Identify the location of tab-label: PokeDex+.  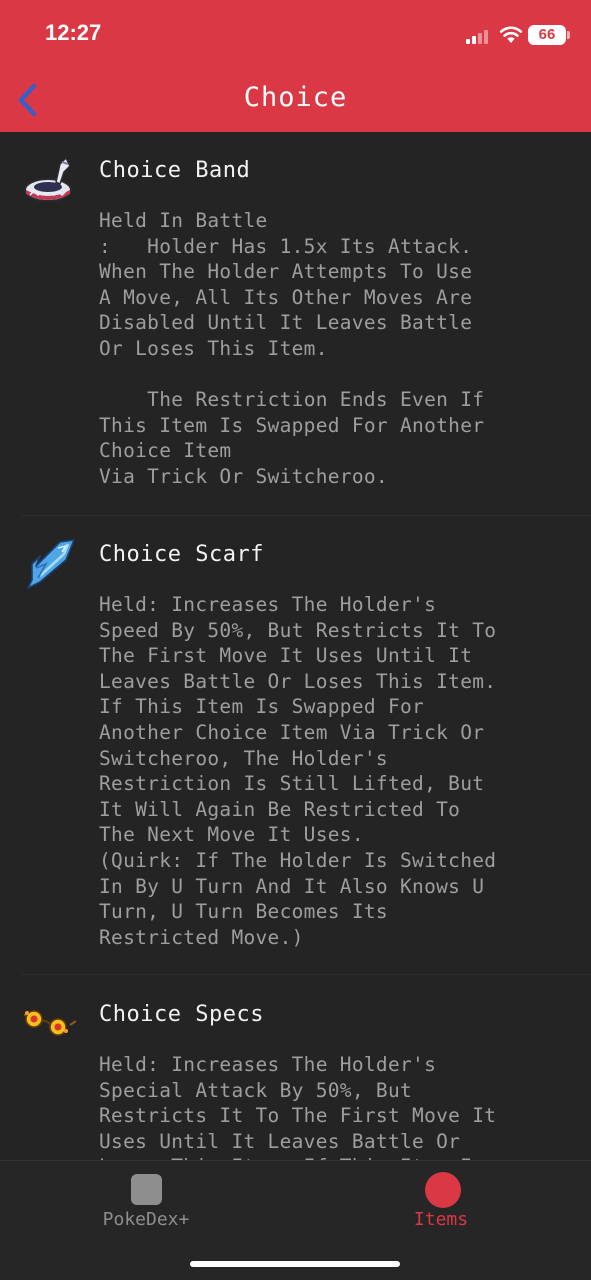
(146, 1219).